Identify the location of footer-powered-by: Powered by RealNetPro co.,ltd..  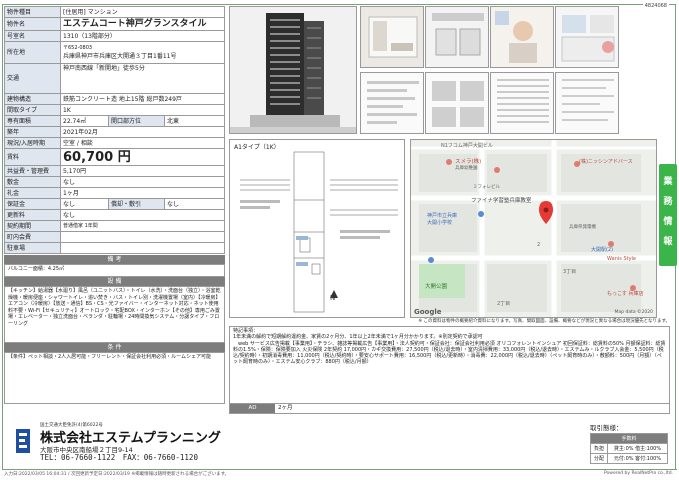
(638, 473).